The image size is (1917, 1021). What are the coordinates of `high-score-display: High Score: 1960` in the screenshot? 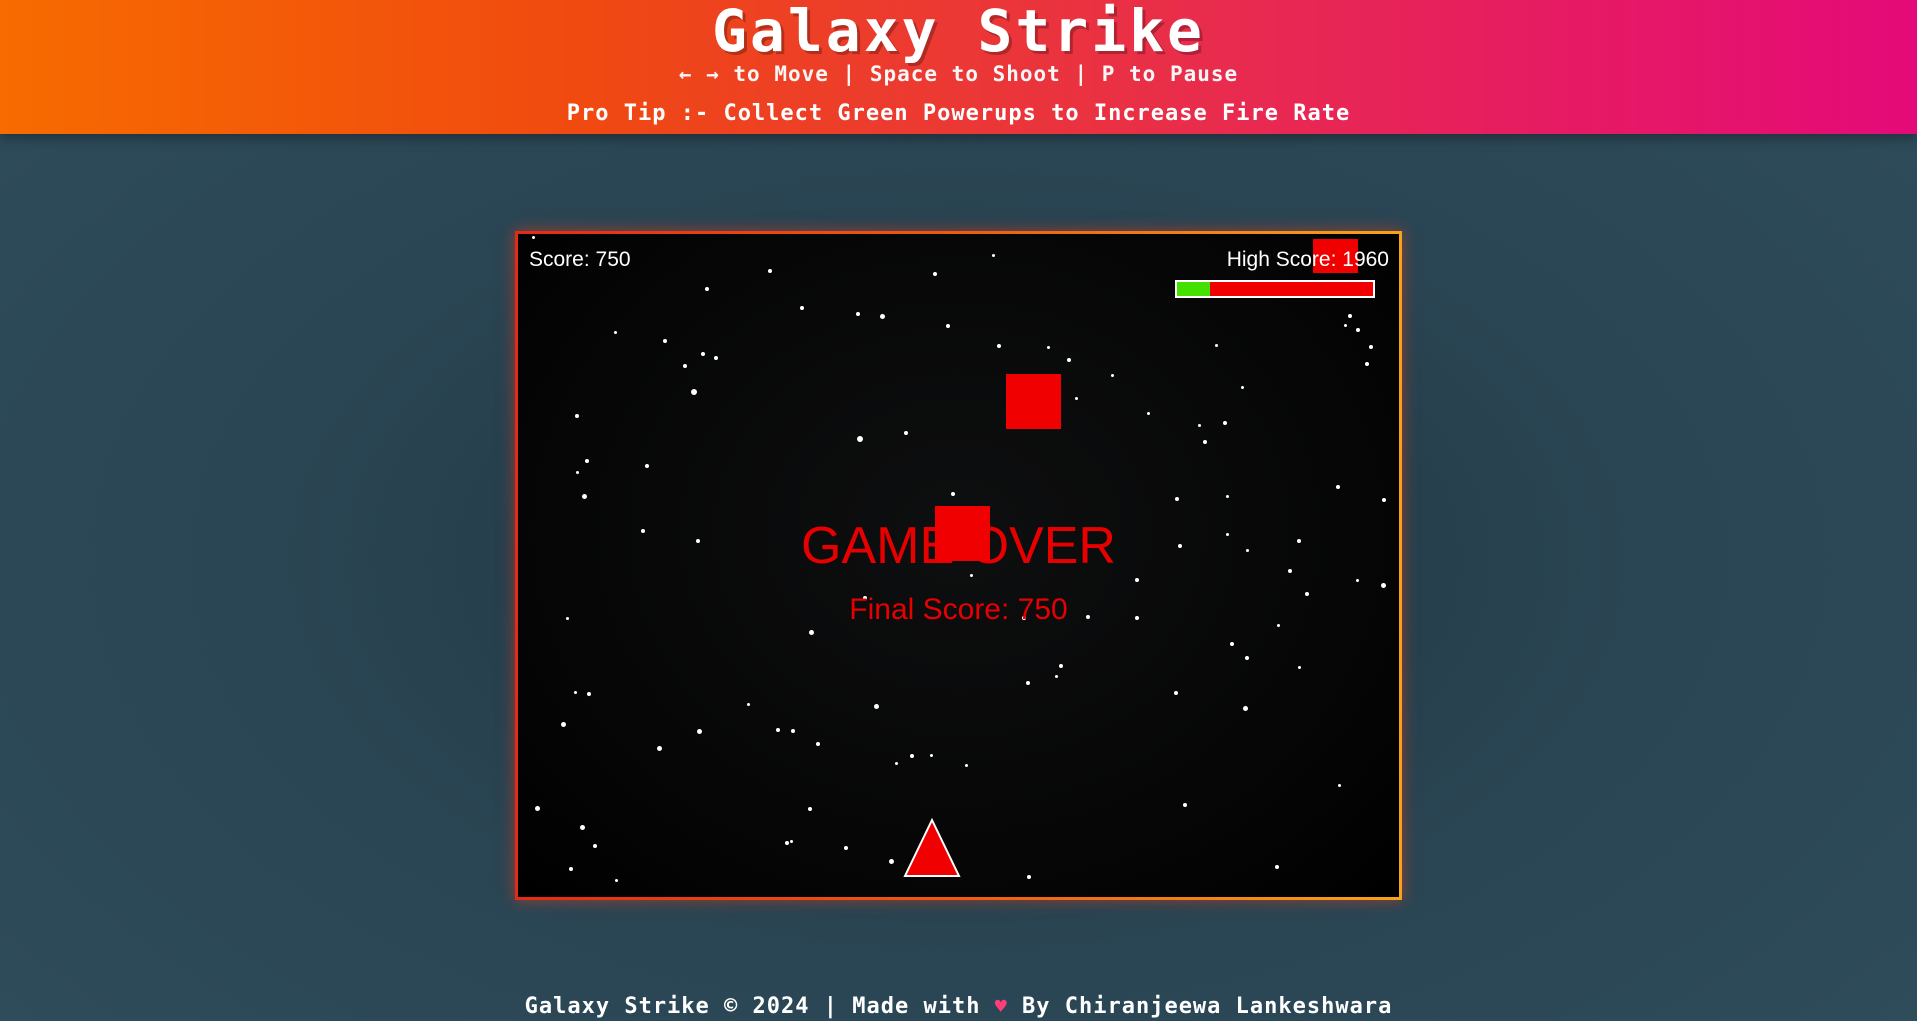 It's located at (1307, 259).